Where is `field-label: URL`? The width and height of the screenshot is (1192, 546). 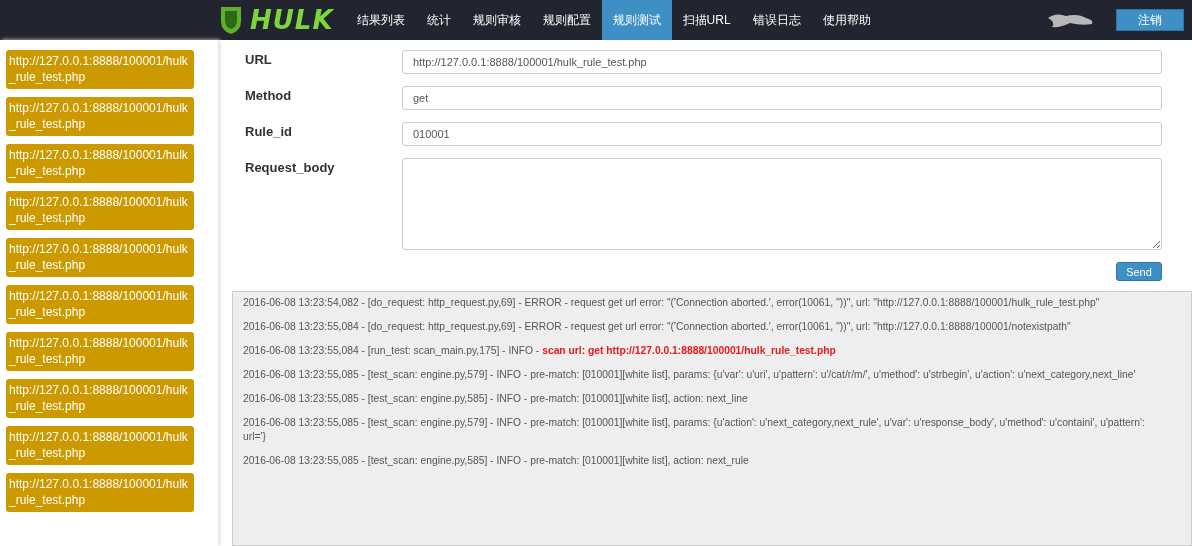
field-label: URL is located at coordinates (258, 59).